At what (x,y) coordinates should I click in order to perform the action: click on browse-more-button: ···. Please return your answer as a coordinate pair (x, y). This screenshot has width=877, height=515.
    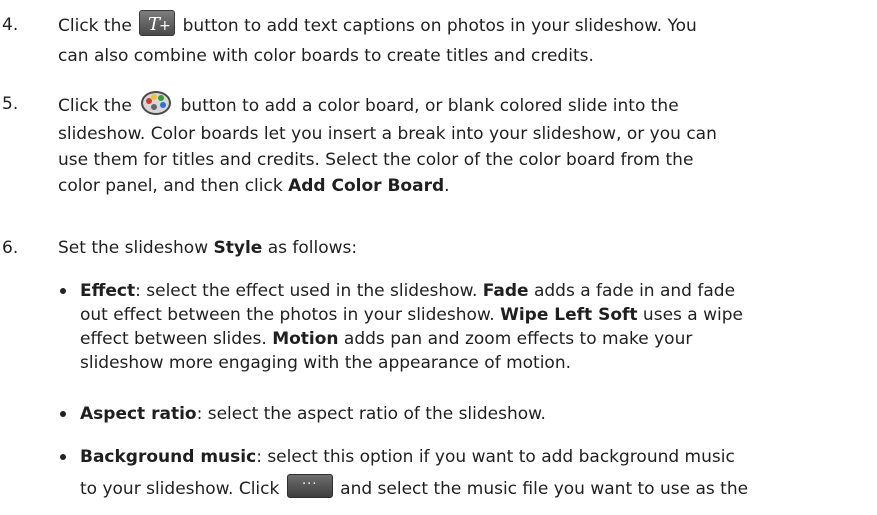
    Looking at the image, I should click on (309, 486).